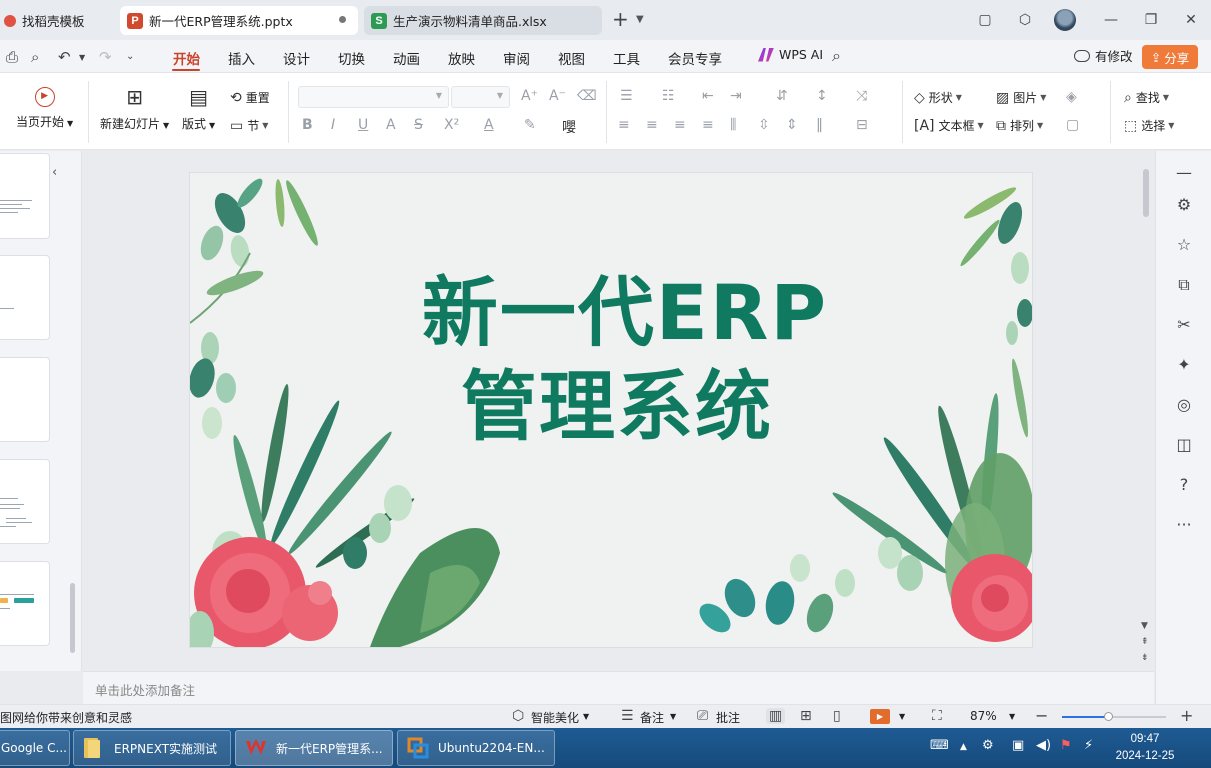 This screenshot has width=1211, height=768. Describe the element at coordinates (1145, 748) in the screenshot. I see `clock: 09:47 2024-12-25` at that location.